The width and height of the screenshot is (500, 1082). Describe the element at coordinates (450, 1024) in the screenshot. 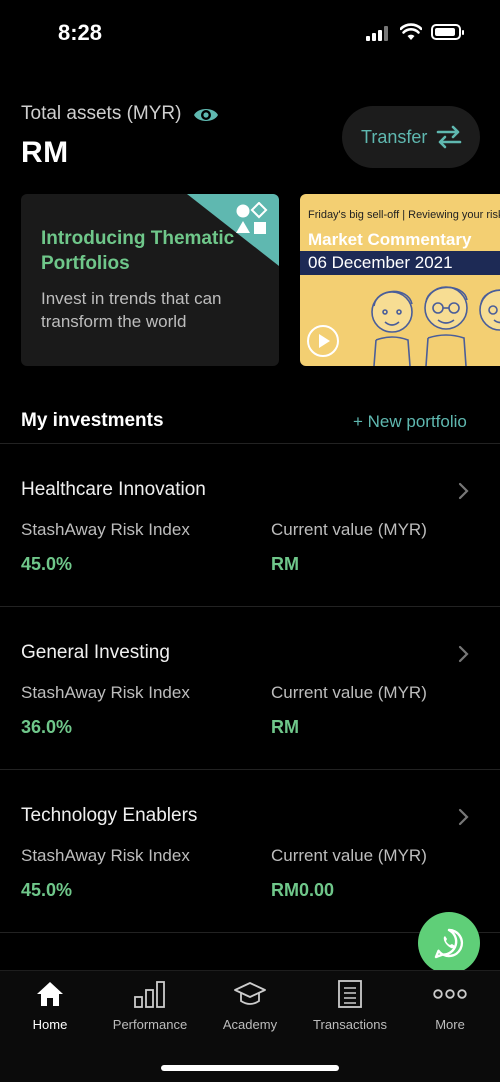

I see `tab-label: More` at that location.